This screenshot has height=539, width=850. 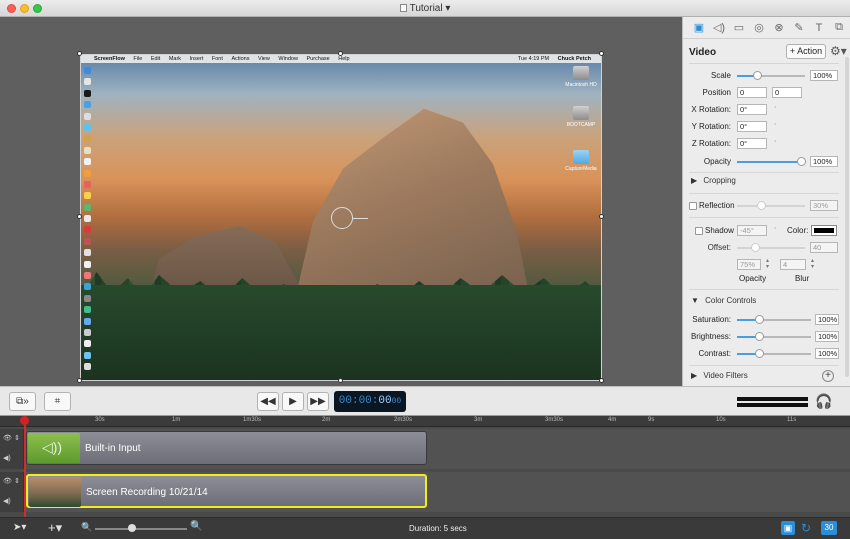 What do you see at coordinates (752, 92) in the screenshot?
I see `position-x-field: 0` at bounding box center [752, 92].